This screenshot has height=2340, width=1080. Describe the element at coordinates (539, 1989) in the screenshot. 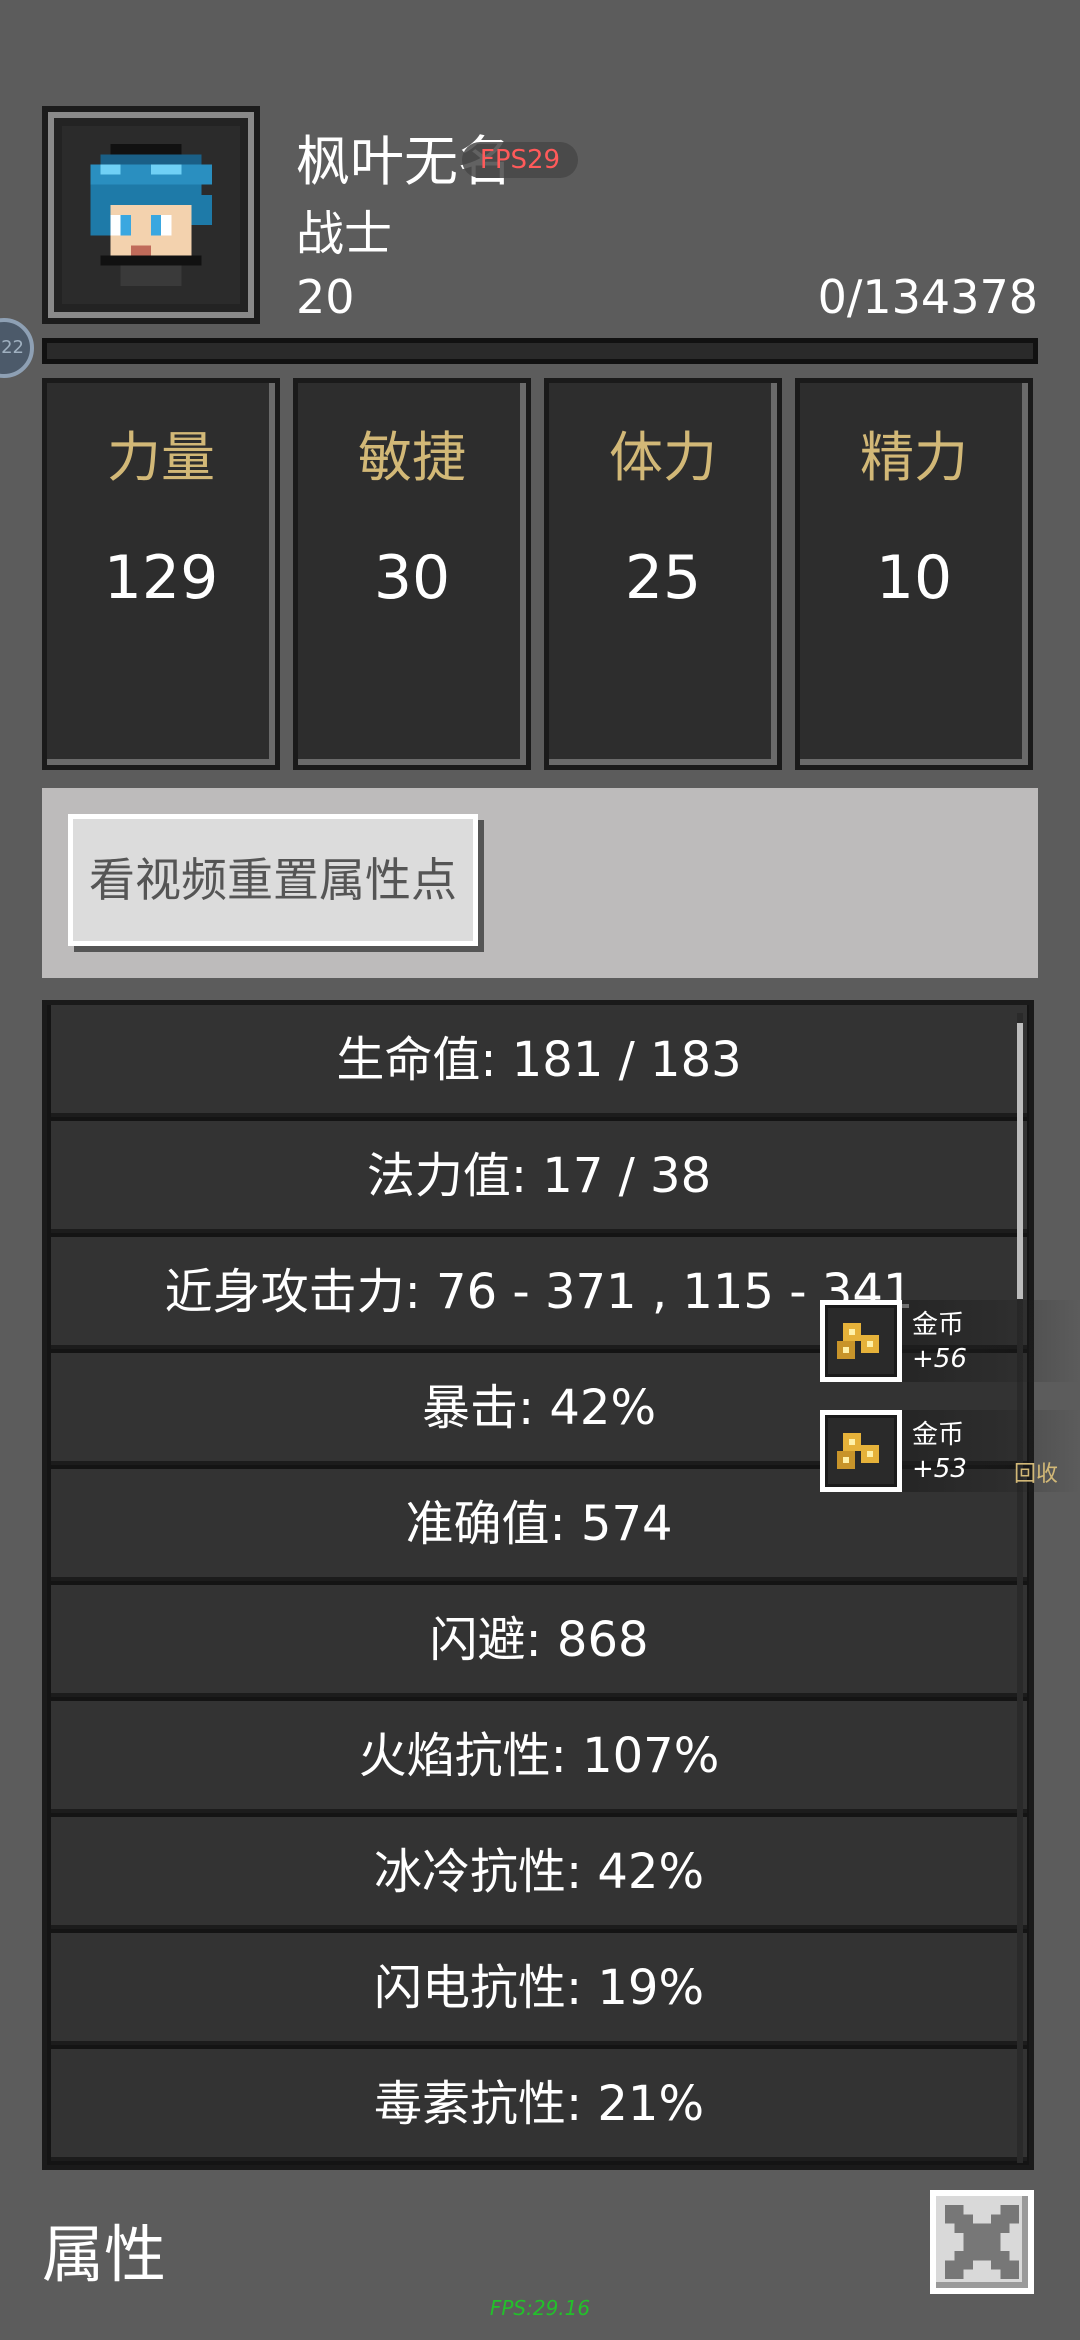

I see `attribute-row-light-res: 闪电抗性: 19%` at that location.